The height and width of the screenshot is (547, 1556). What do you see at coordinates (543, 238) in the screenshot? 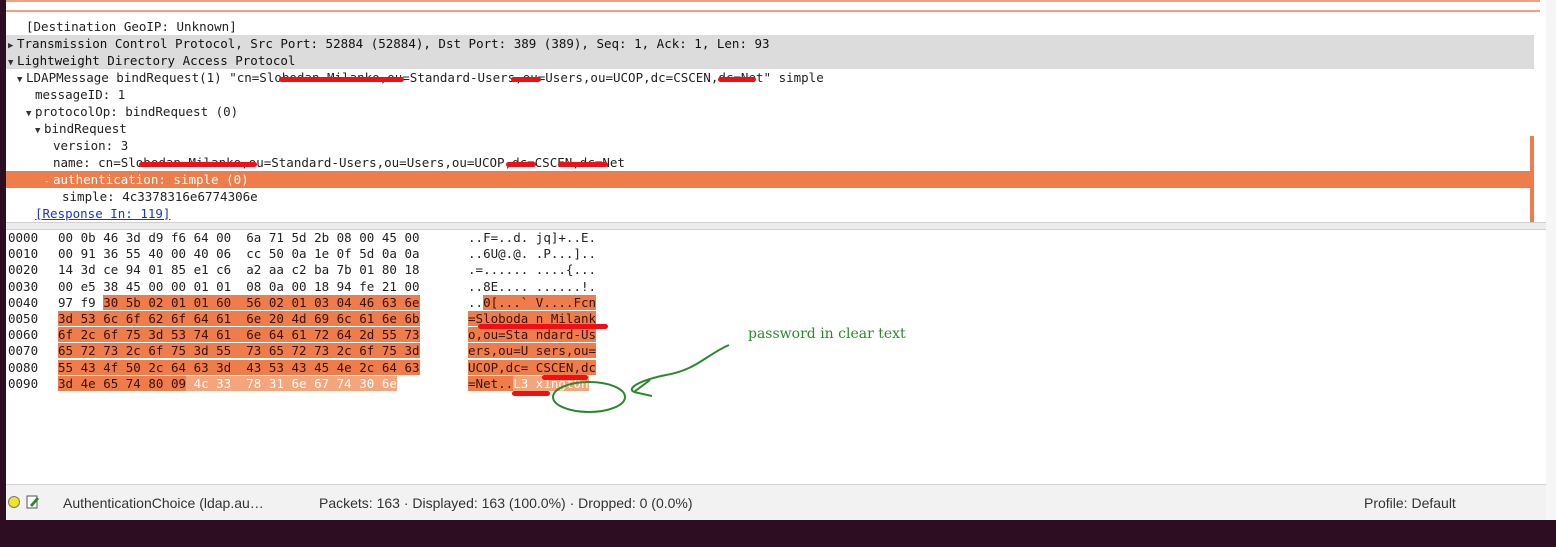
I see `hex-ascii: ..F=..d. jq]+..E.` at bounding box center [543, 238].